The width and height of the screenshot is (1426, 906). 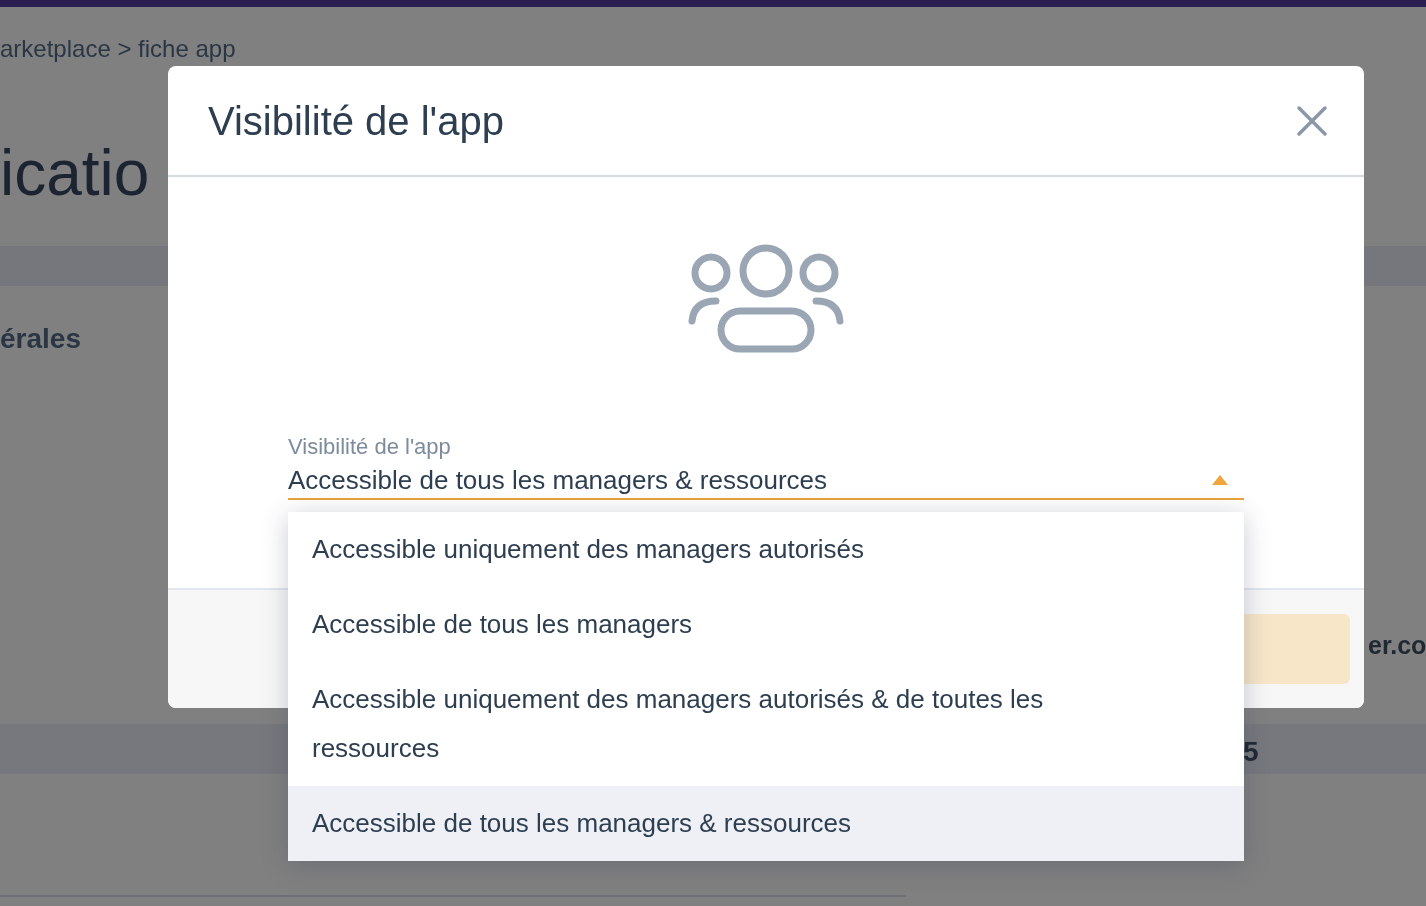 What do you see at coordinates (1312, 120) in the screenshot?
I see `close-icon` at bounding box center [1312, 120].